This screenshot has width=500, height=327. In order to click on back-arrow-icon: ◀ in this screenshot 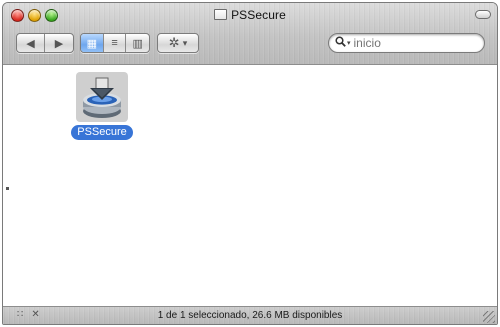, I will do `click(30, 43)`.